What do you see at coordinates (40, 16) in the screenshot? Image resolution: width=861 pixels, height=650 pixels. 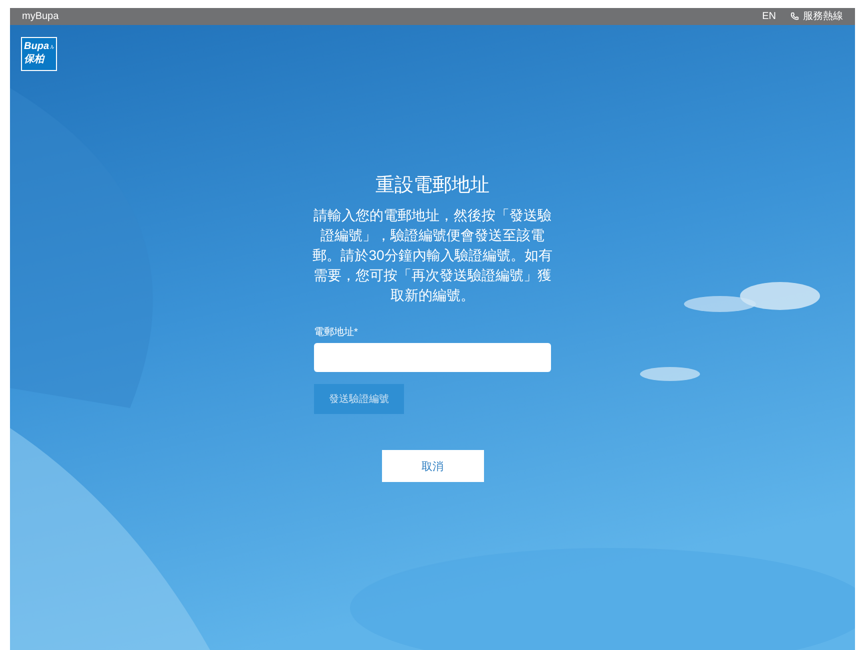 I see `brand-name: myBupa` at bounding box center [40, 16].